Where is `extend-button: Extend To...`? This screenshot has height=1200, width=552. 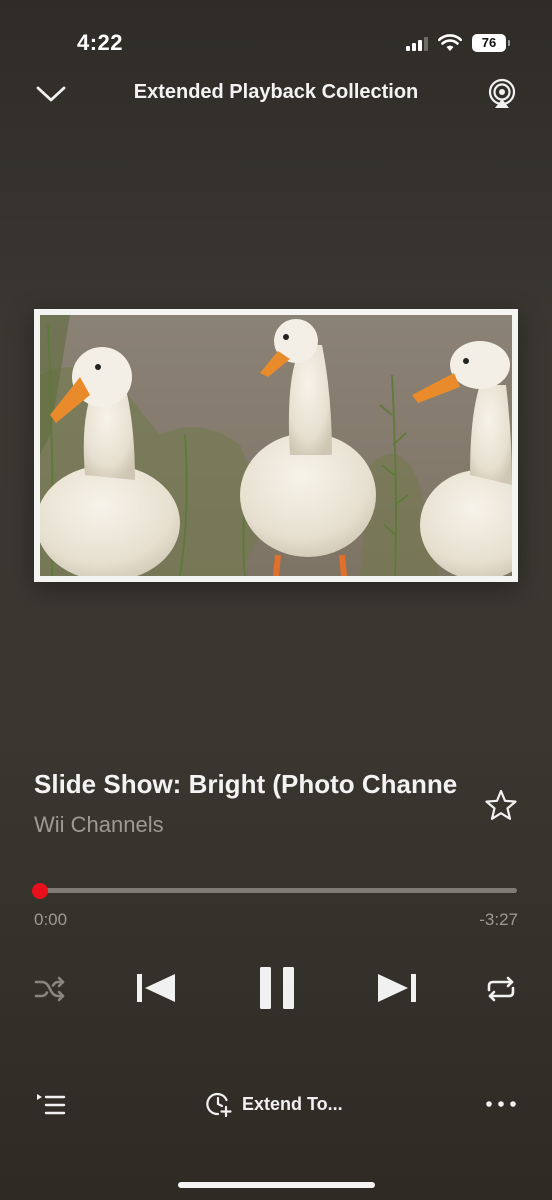 extend-button: Extend To... is located at coordinates (274, 1104).